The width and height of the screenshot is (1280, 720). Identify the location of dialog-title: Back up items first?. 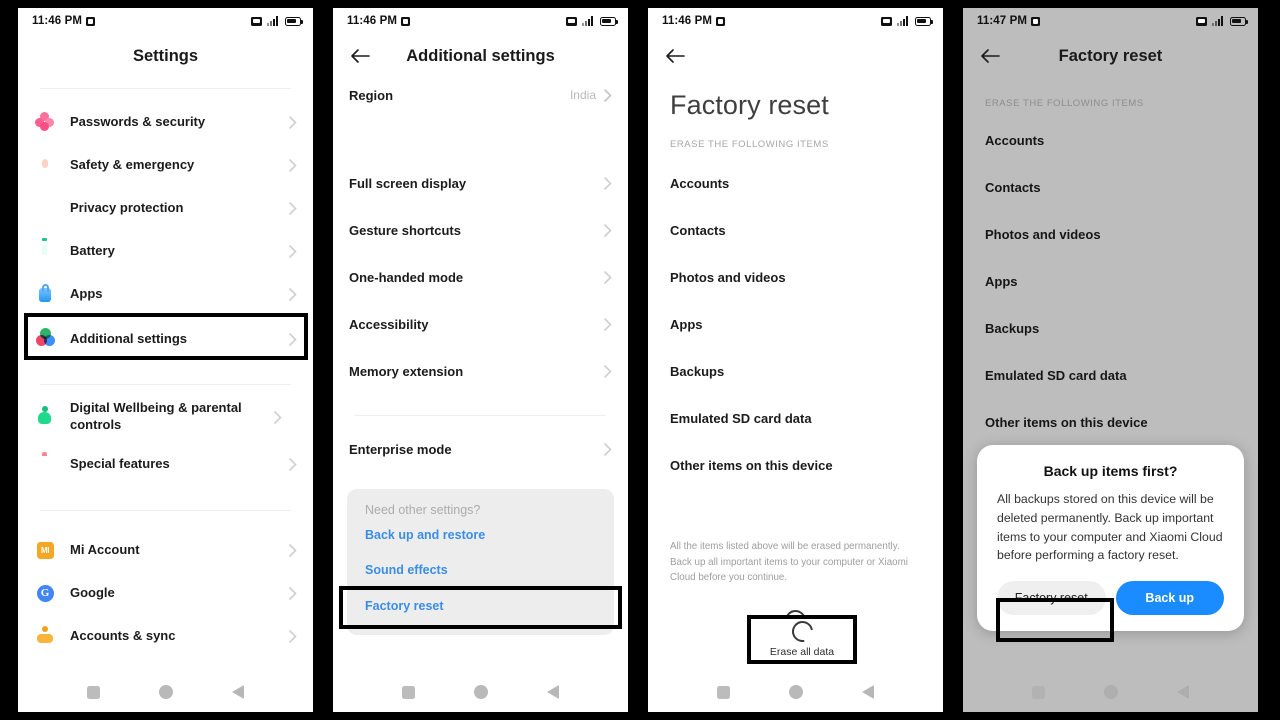
(1110, 471).